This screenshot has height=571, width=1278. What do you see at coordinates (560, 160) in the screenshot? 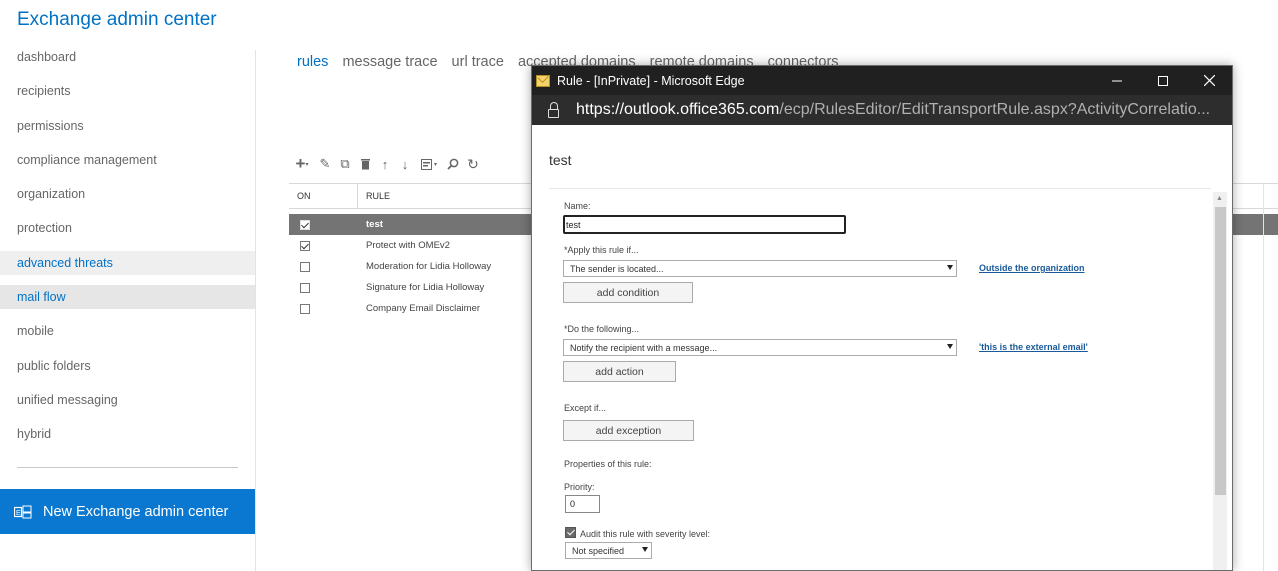
I see `dialog-title: test` at bounding box center [560, 160].